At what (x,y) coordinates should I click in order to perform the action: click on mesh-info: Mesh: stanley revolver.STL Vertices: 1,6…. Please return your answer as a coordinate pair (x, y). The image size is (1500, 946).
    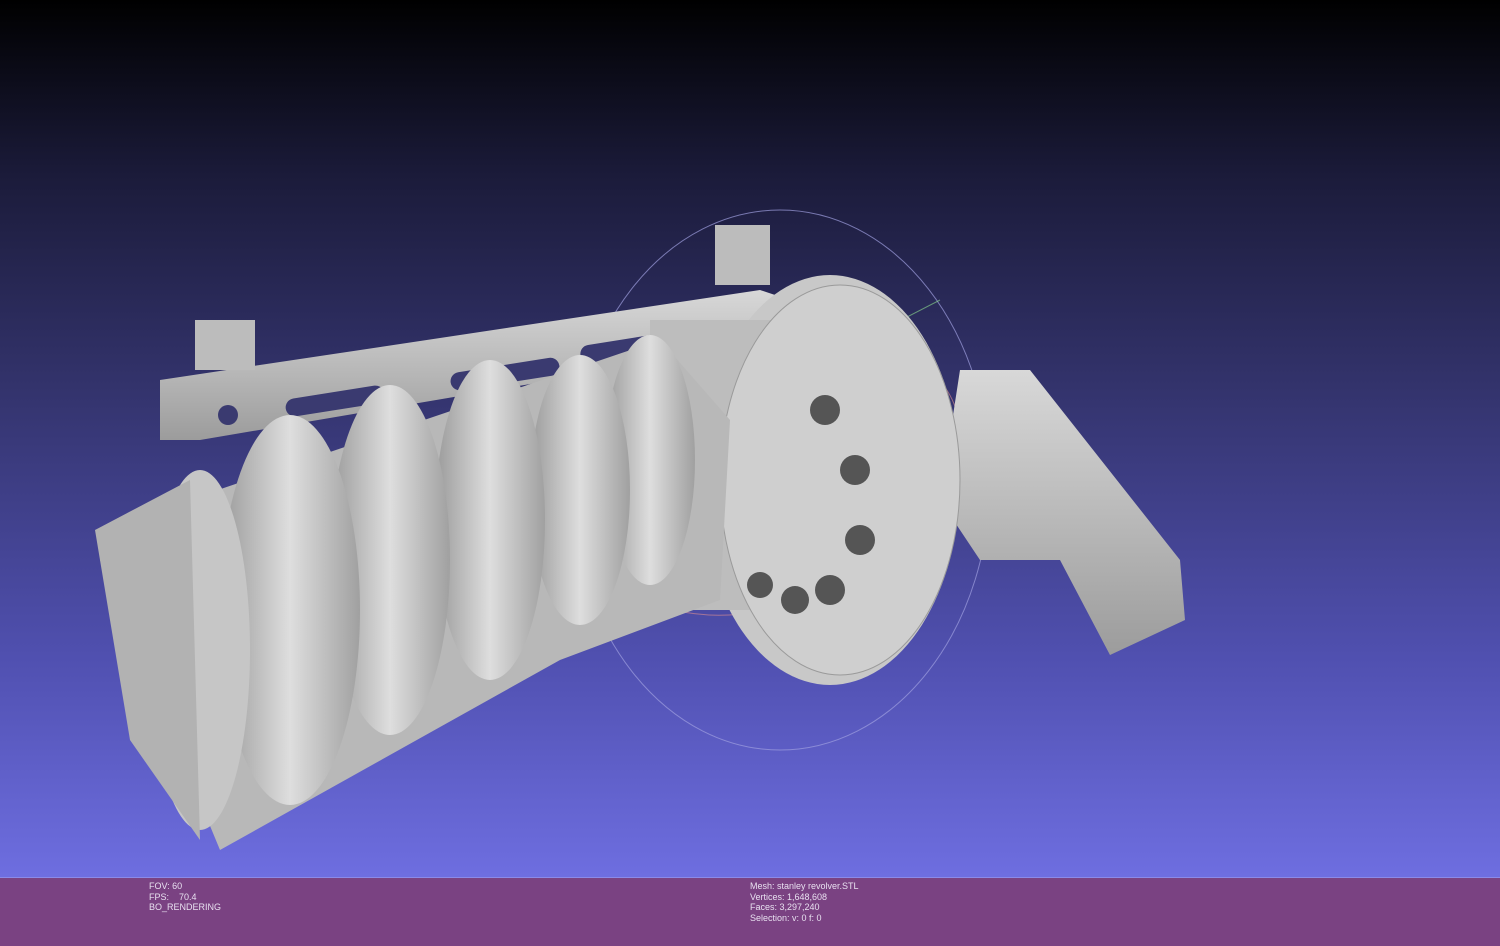
    Looking at the image, I should click on (804, 902).